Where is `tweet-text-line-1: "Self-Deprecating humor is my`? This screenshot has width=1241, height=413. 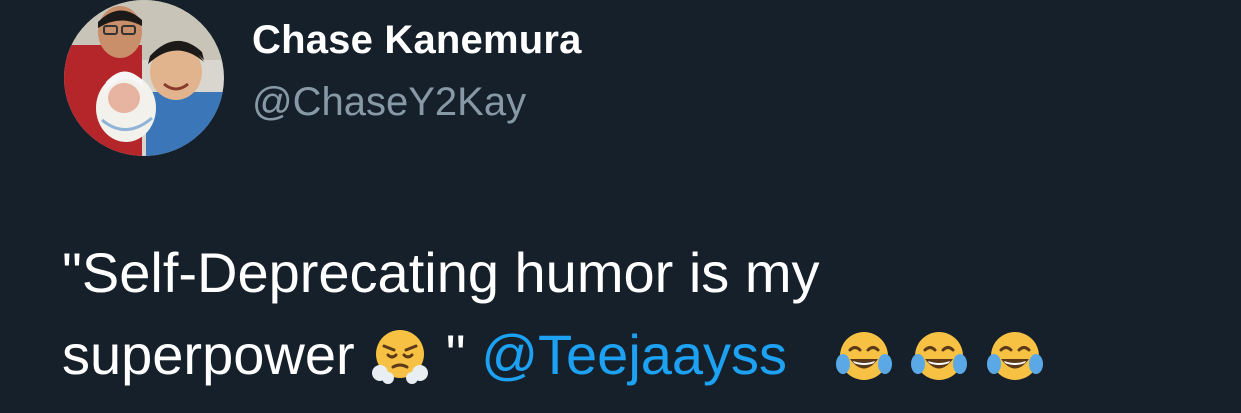 tweet-text-line-1: "Self-Deprecating humor is my is located at coordinates (441, 272).